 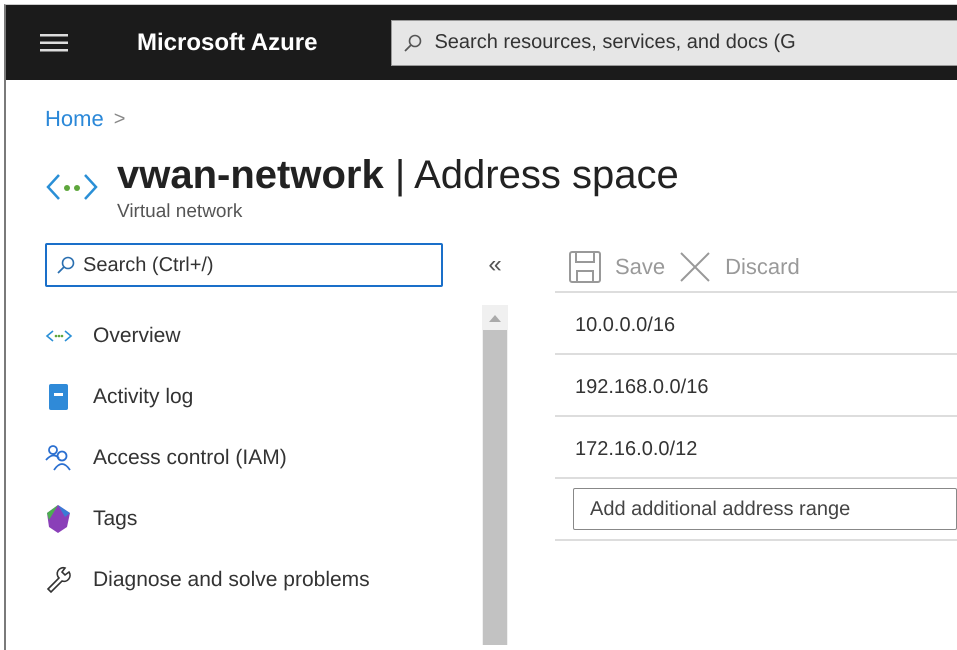 What do you see at coordinates (641, 387) in the screenshot?
I see `address-range: 192.168.0.0/16` at bounding box center [641, 387].